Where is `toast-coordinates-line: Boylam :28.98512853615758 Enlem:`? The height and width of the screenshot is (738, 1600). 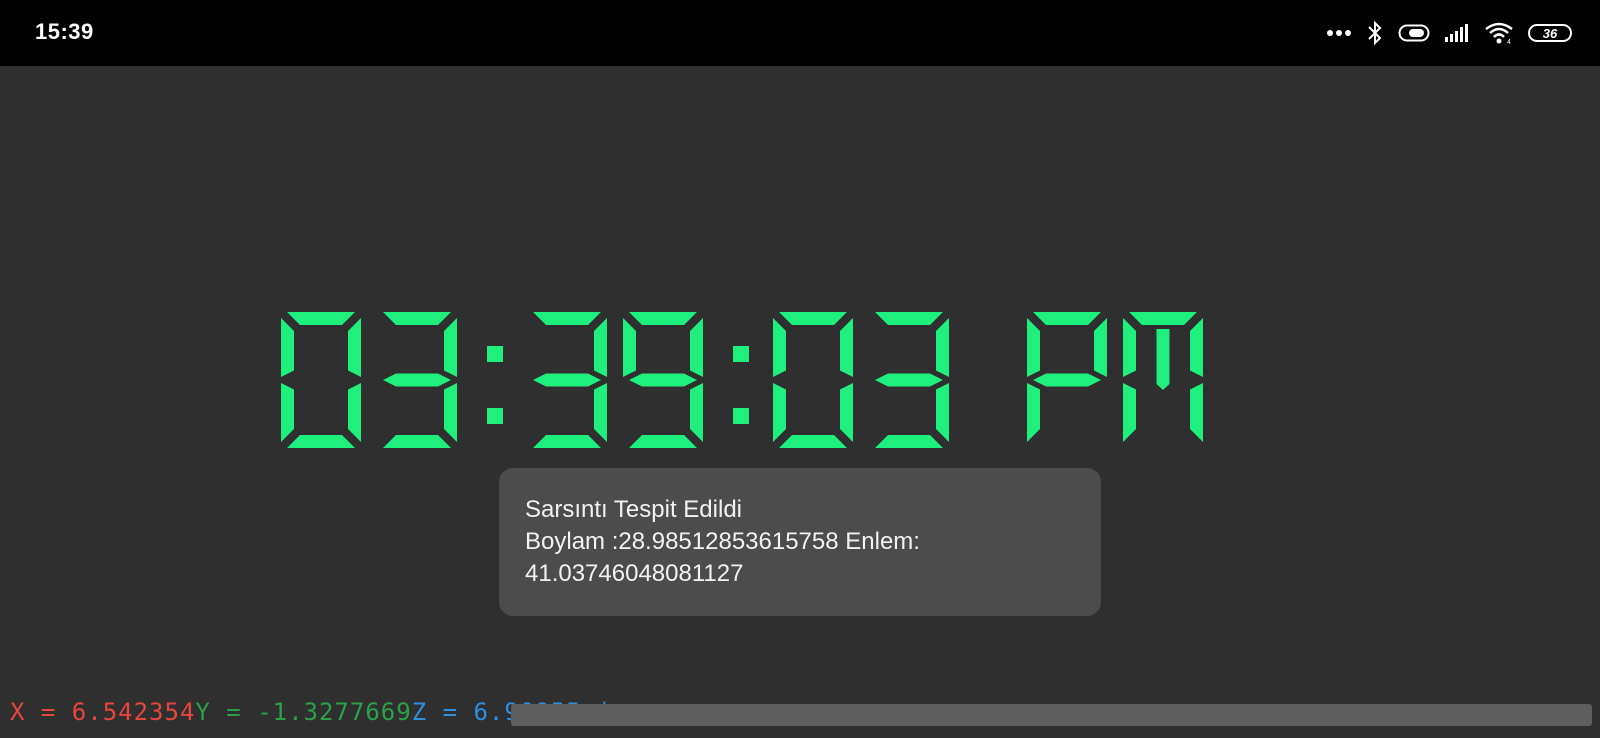
toast-coordinates-line: Boylam :28.98512853615758 Enlem: is located at coordinates (722, 541).